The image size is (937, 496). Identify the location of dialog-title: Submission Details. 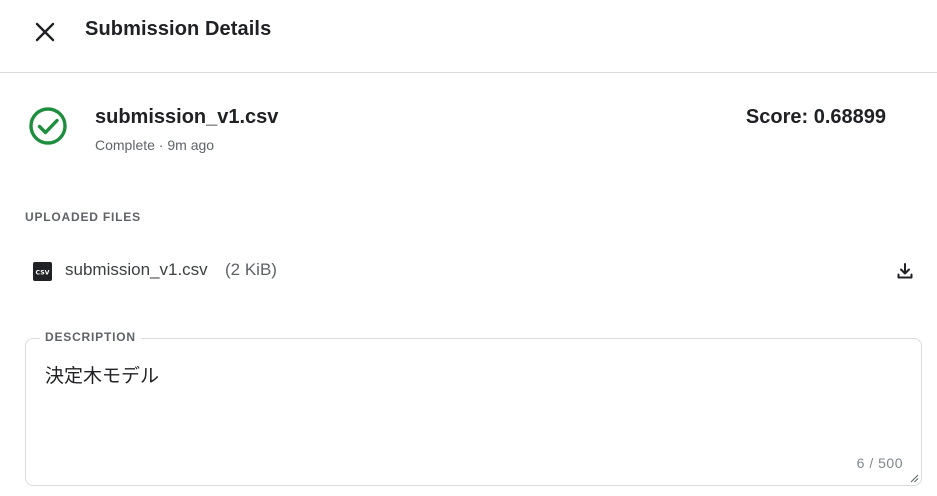
(178, 29).